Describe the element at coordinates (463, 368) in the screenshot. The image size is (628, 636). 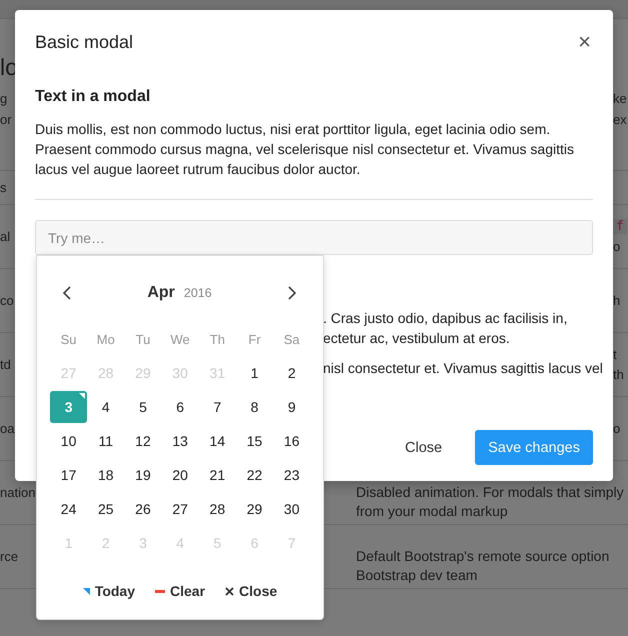
I see `paragraph-text: nisl consectetur et. Vivamus sagittis lacus vel` at that location.